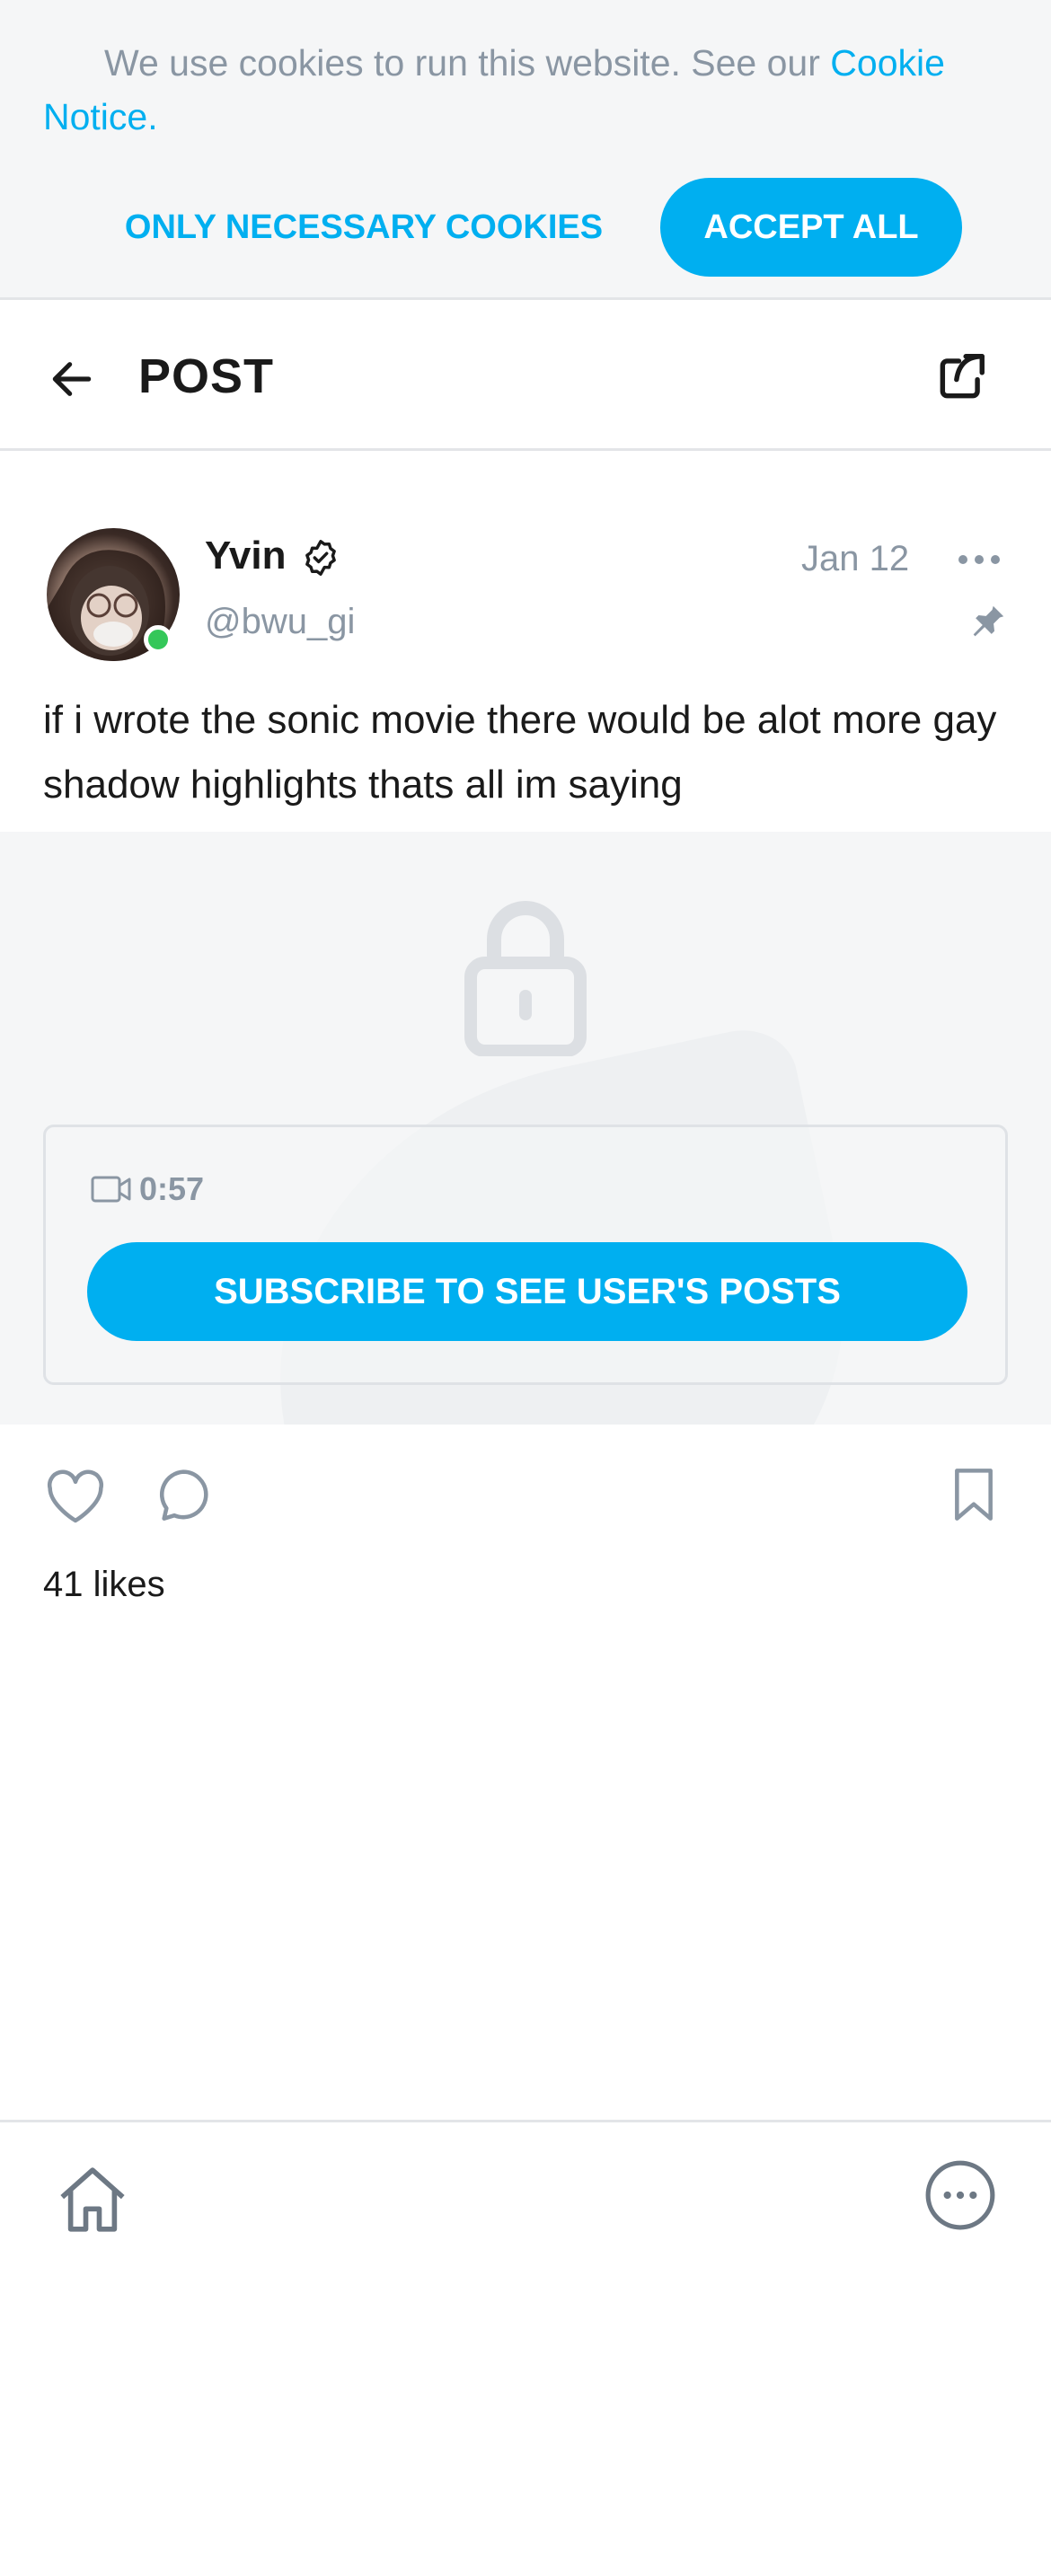  I want to click on author-handle: @bwu_gi, so click(280, 621).